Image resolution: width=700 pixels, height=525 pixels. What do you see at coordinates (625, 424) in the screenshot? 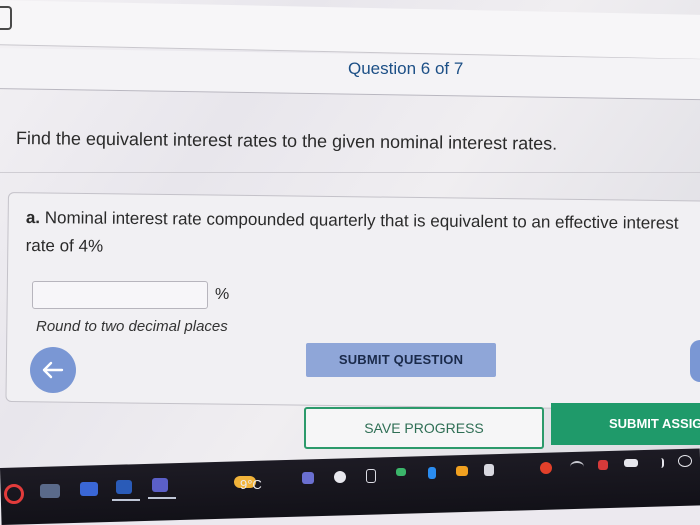
I see `submit-assignment-button: SUBMIT ASSIG` at bounding box center [625, 424].